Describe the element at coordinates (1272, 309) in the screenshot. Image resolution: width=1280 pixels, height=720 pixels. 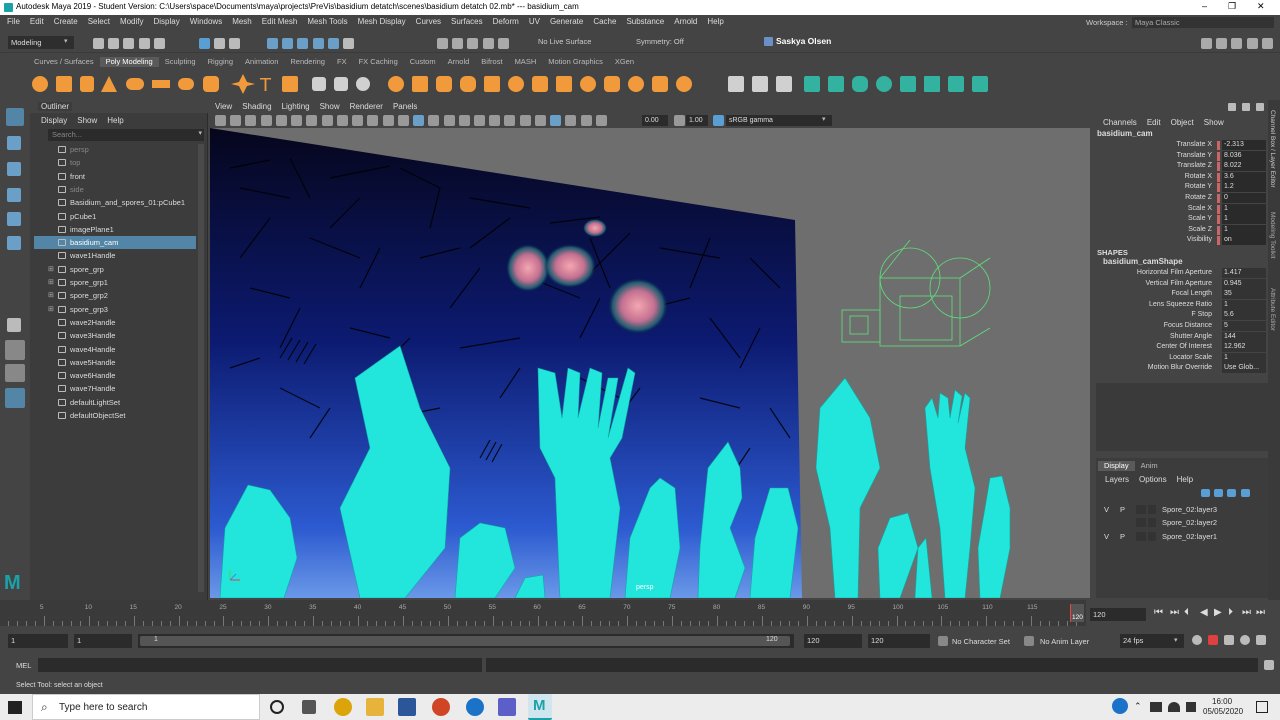
I see `side-tab-attribute-editor: Attribute Editor` at that location.